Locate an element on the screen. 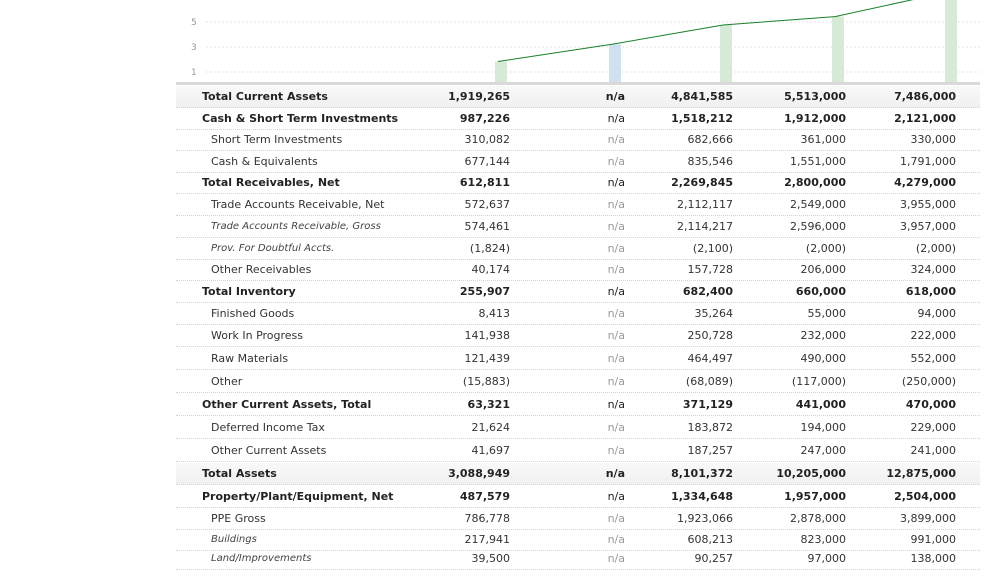  value-cell: 361,000 is located at coordinates (823, 139).